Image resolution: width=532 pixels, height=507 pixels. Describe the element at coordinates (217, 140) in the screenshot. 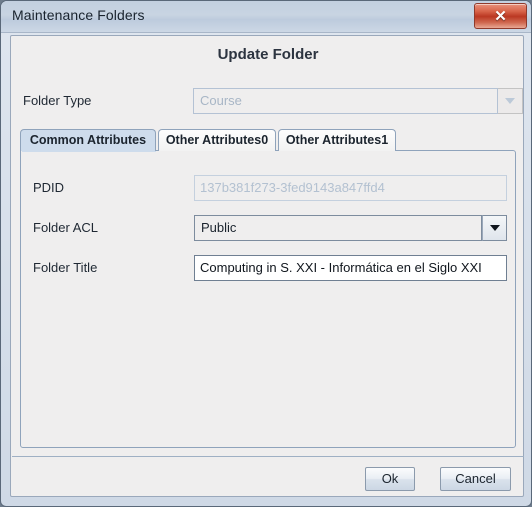

I see `tab-other-attributes0: Other Attributes0` at that location.